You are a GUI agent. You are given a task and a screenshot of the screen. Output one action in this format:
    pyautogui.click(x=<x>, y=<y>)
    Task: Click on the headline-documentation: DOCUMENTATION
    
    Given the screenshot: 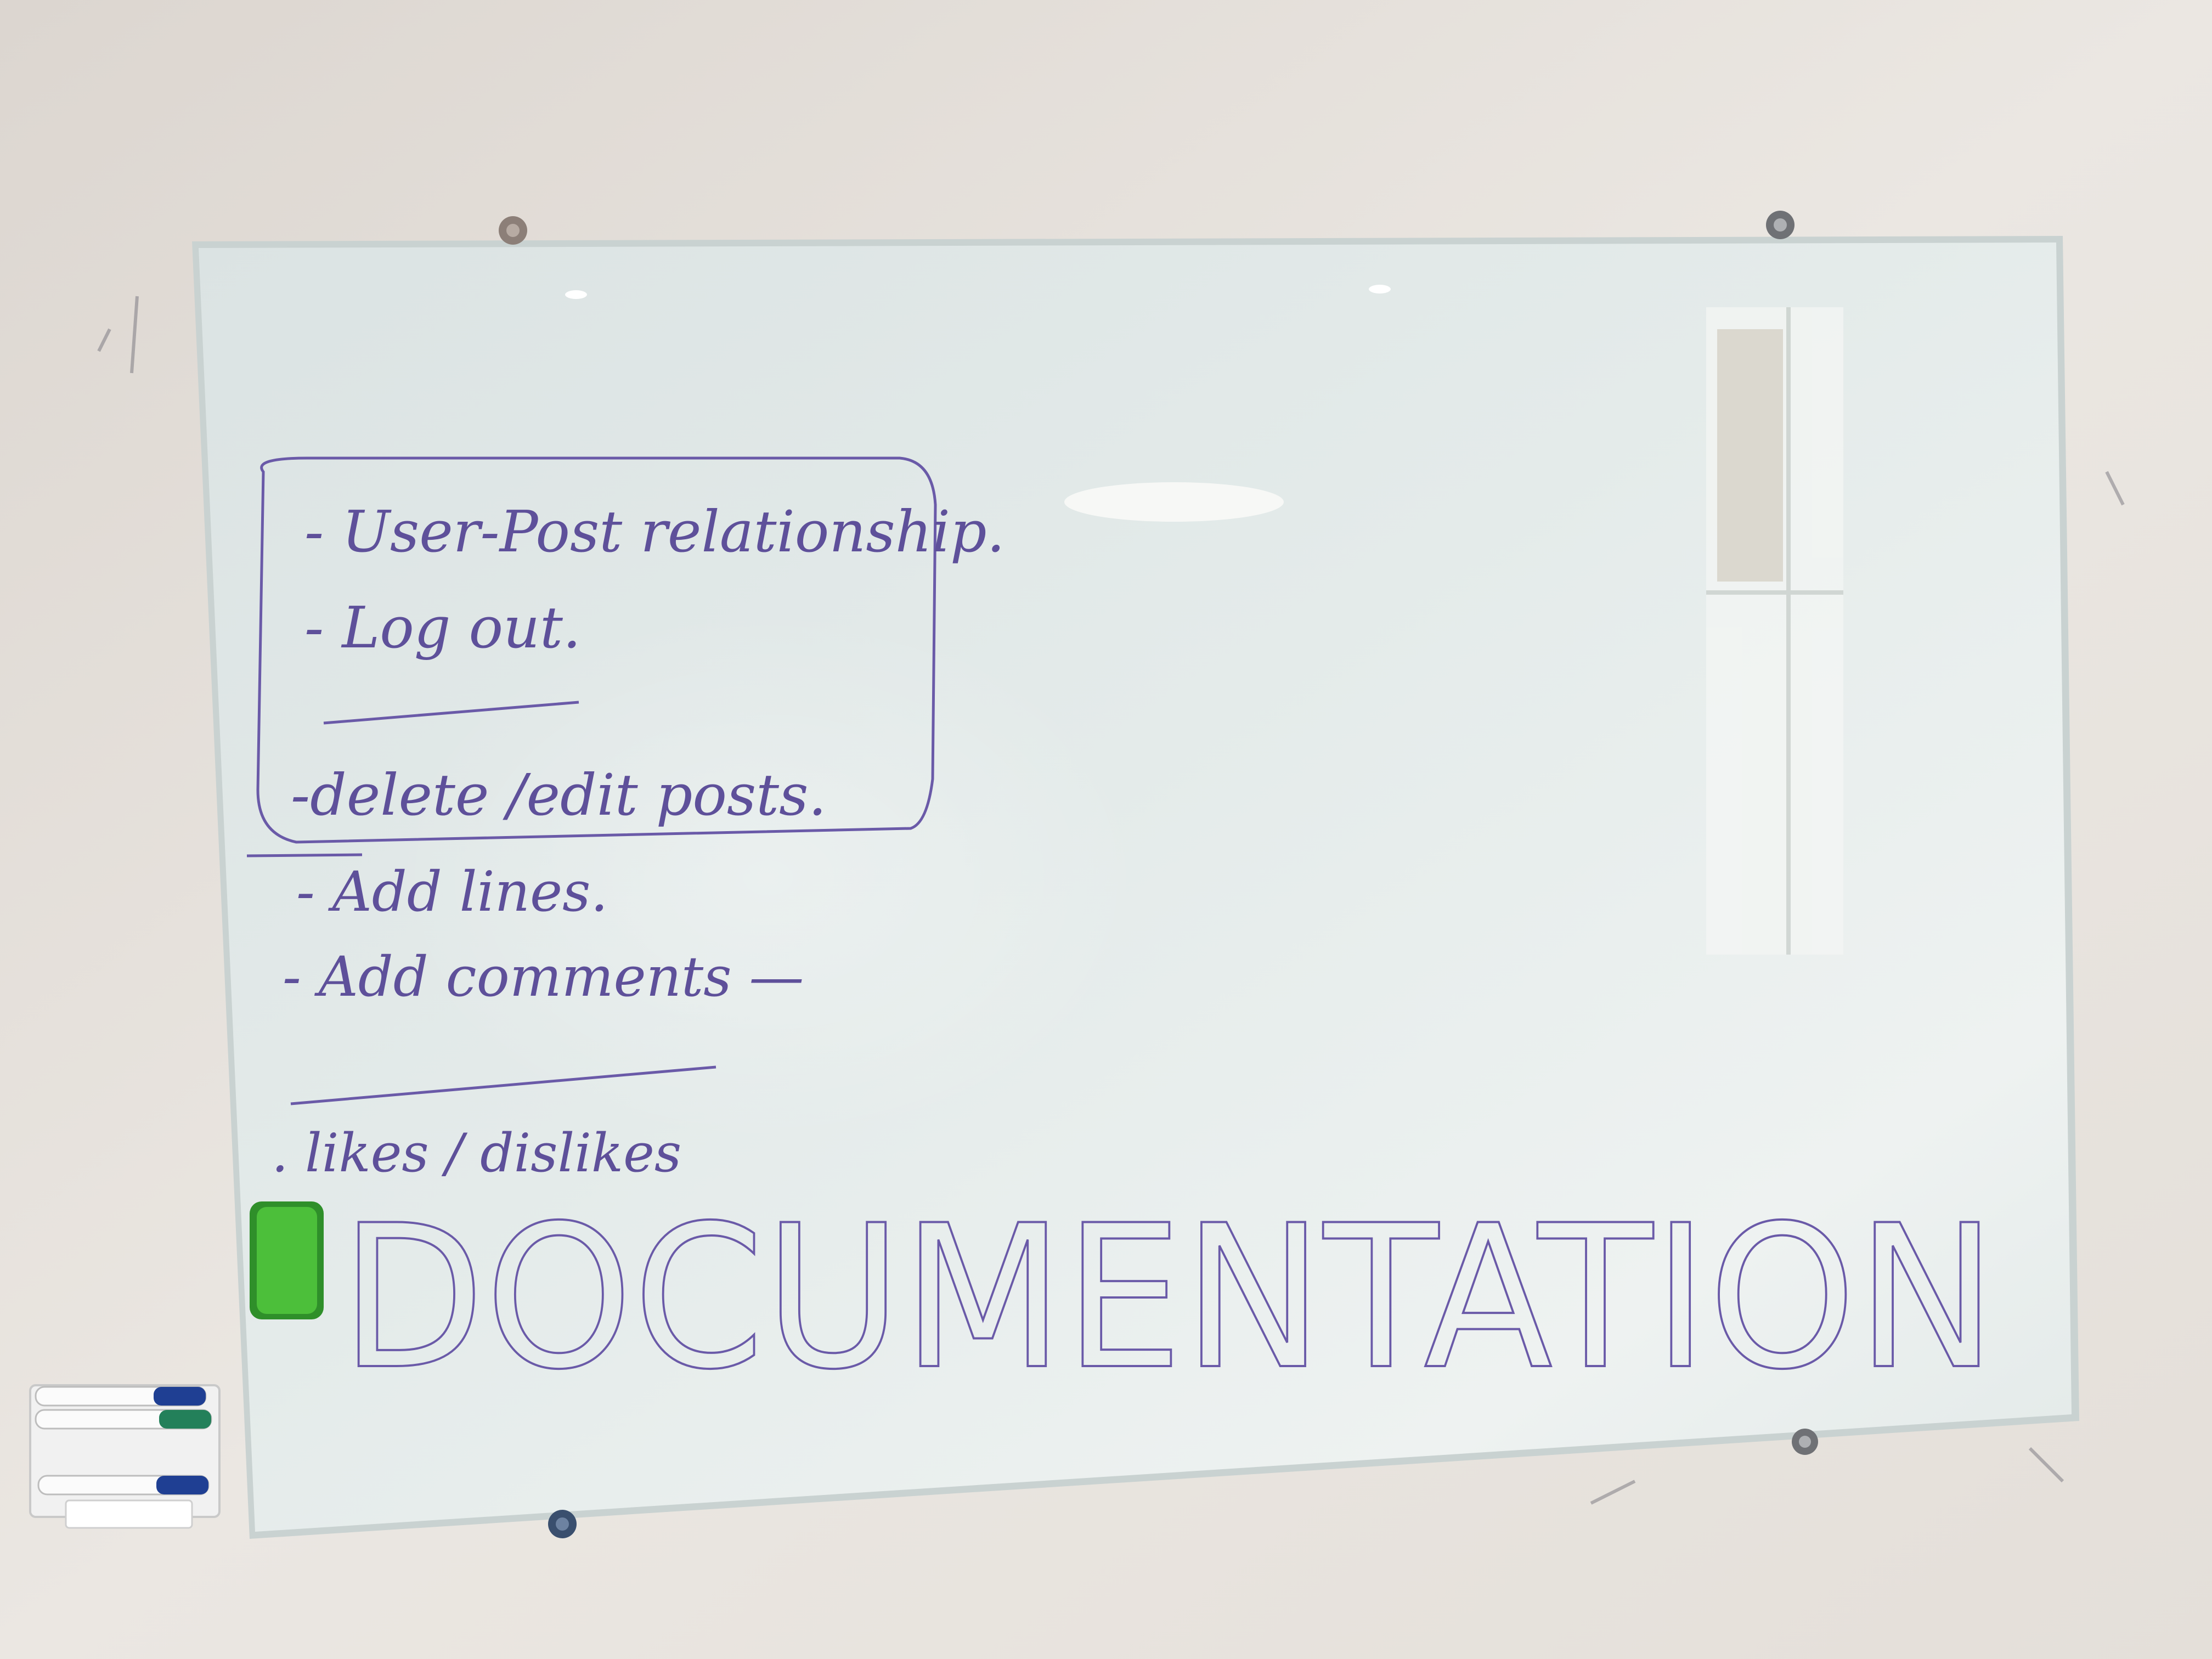 What is the action you would take?
    pyautogui.click(x=1169, y=1298)
    